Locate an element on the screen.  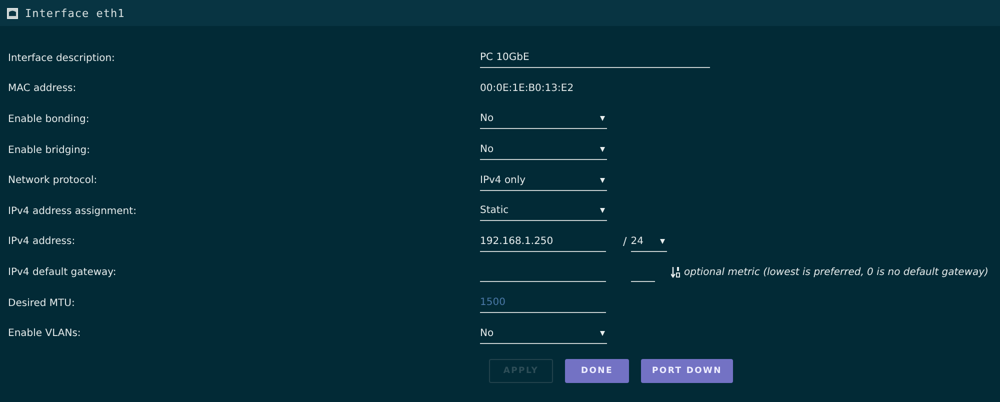
field-label: Interface description: is located at coordinates (61, 58).